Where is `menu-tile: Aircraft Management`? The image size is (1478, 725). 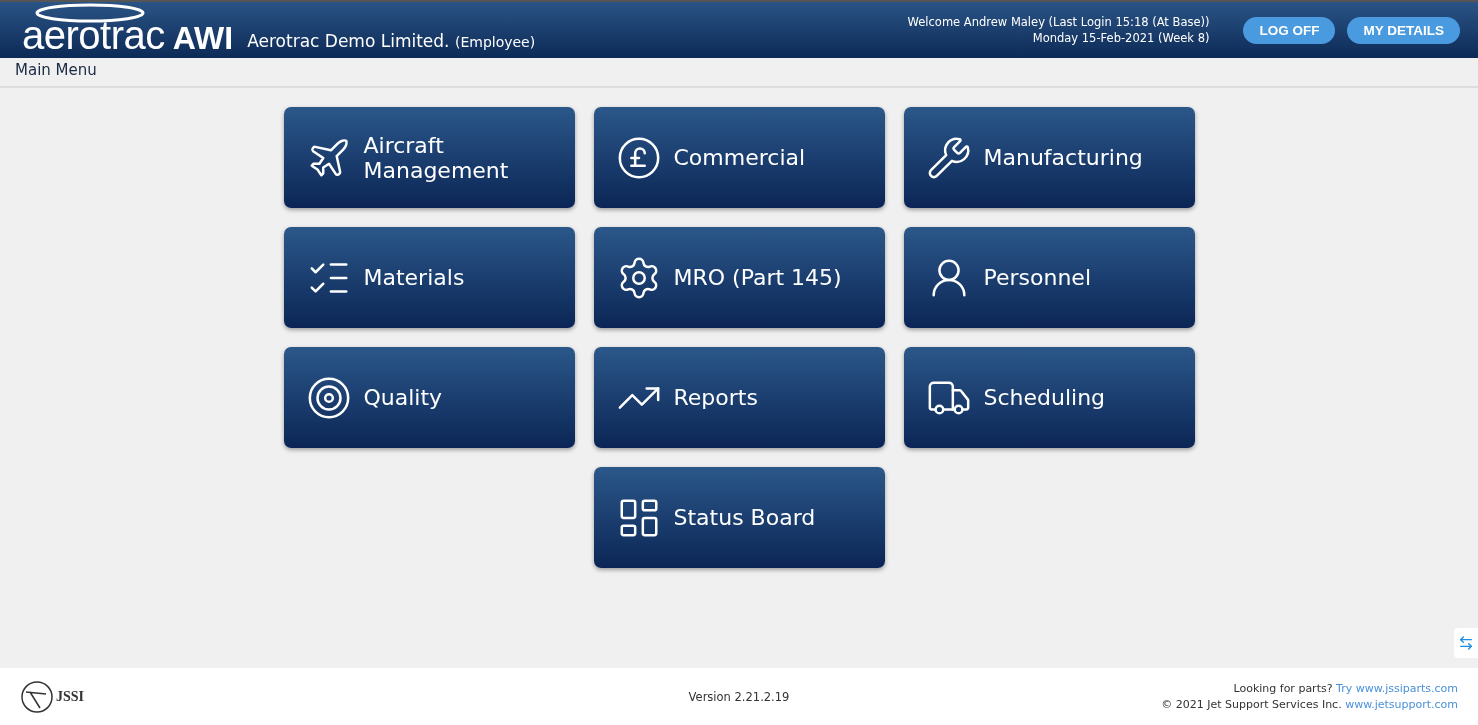
menu-tile: Aircraft Management is located at coordinates (429, 157).